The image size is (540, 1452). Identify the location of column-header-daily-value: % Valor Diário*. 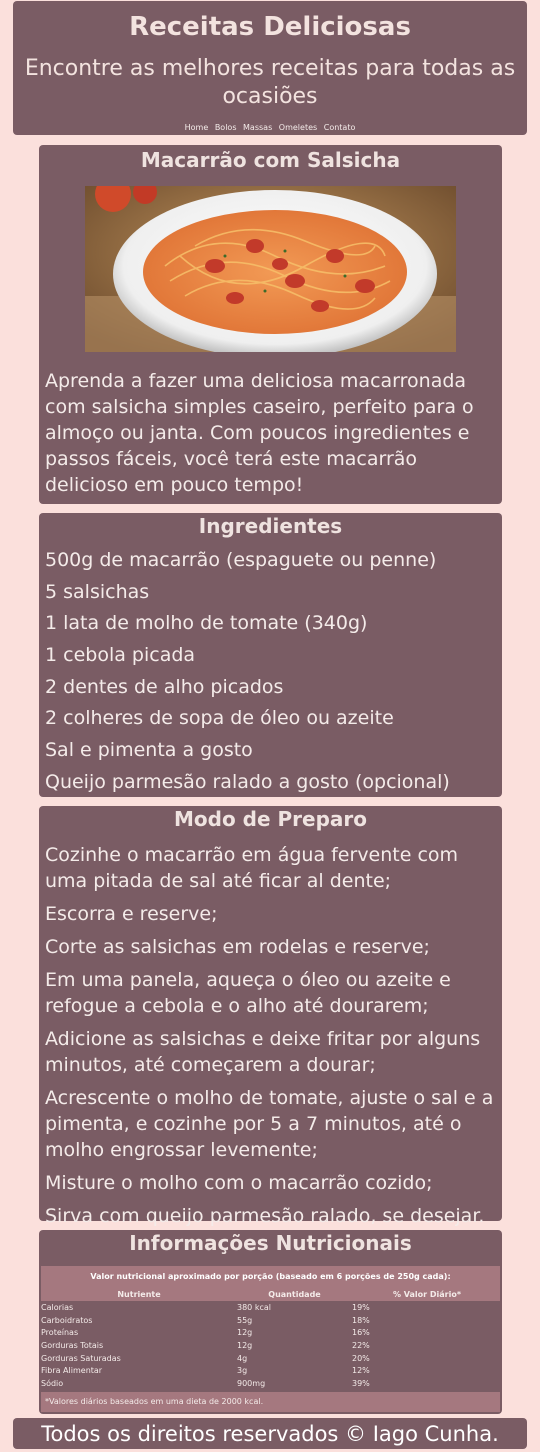
(427, 1294).